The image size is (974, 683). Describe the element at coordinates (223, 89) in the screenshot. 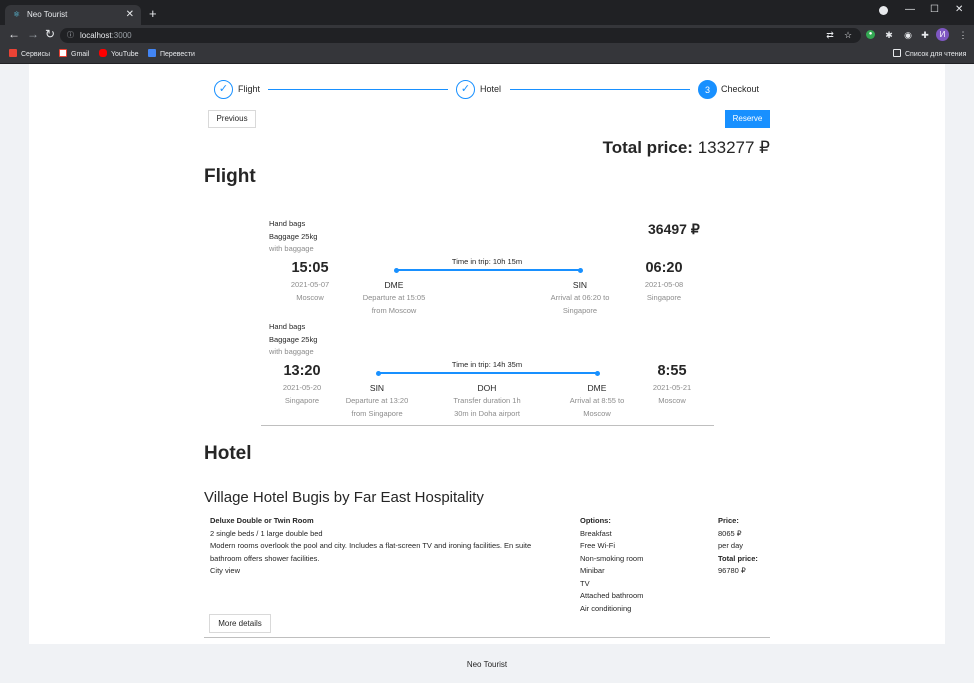

I see `step-flight-check-icon: ✓` at that location.